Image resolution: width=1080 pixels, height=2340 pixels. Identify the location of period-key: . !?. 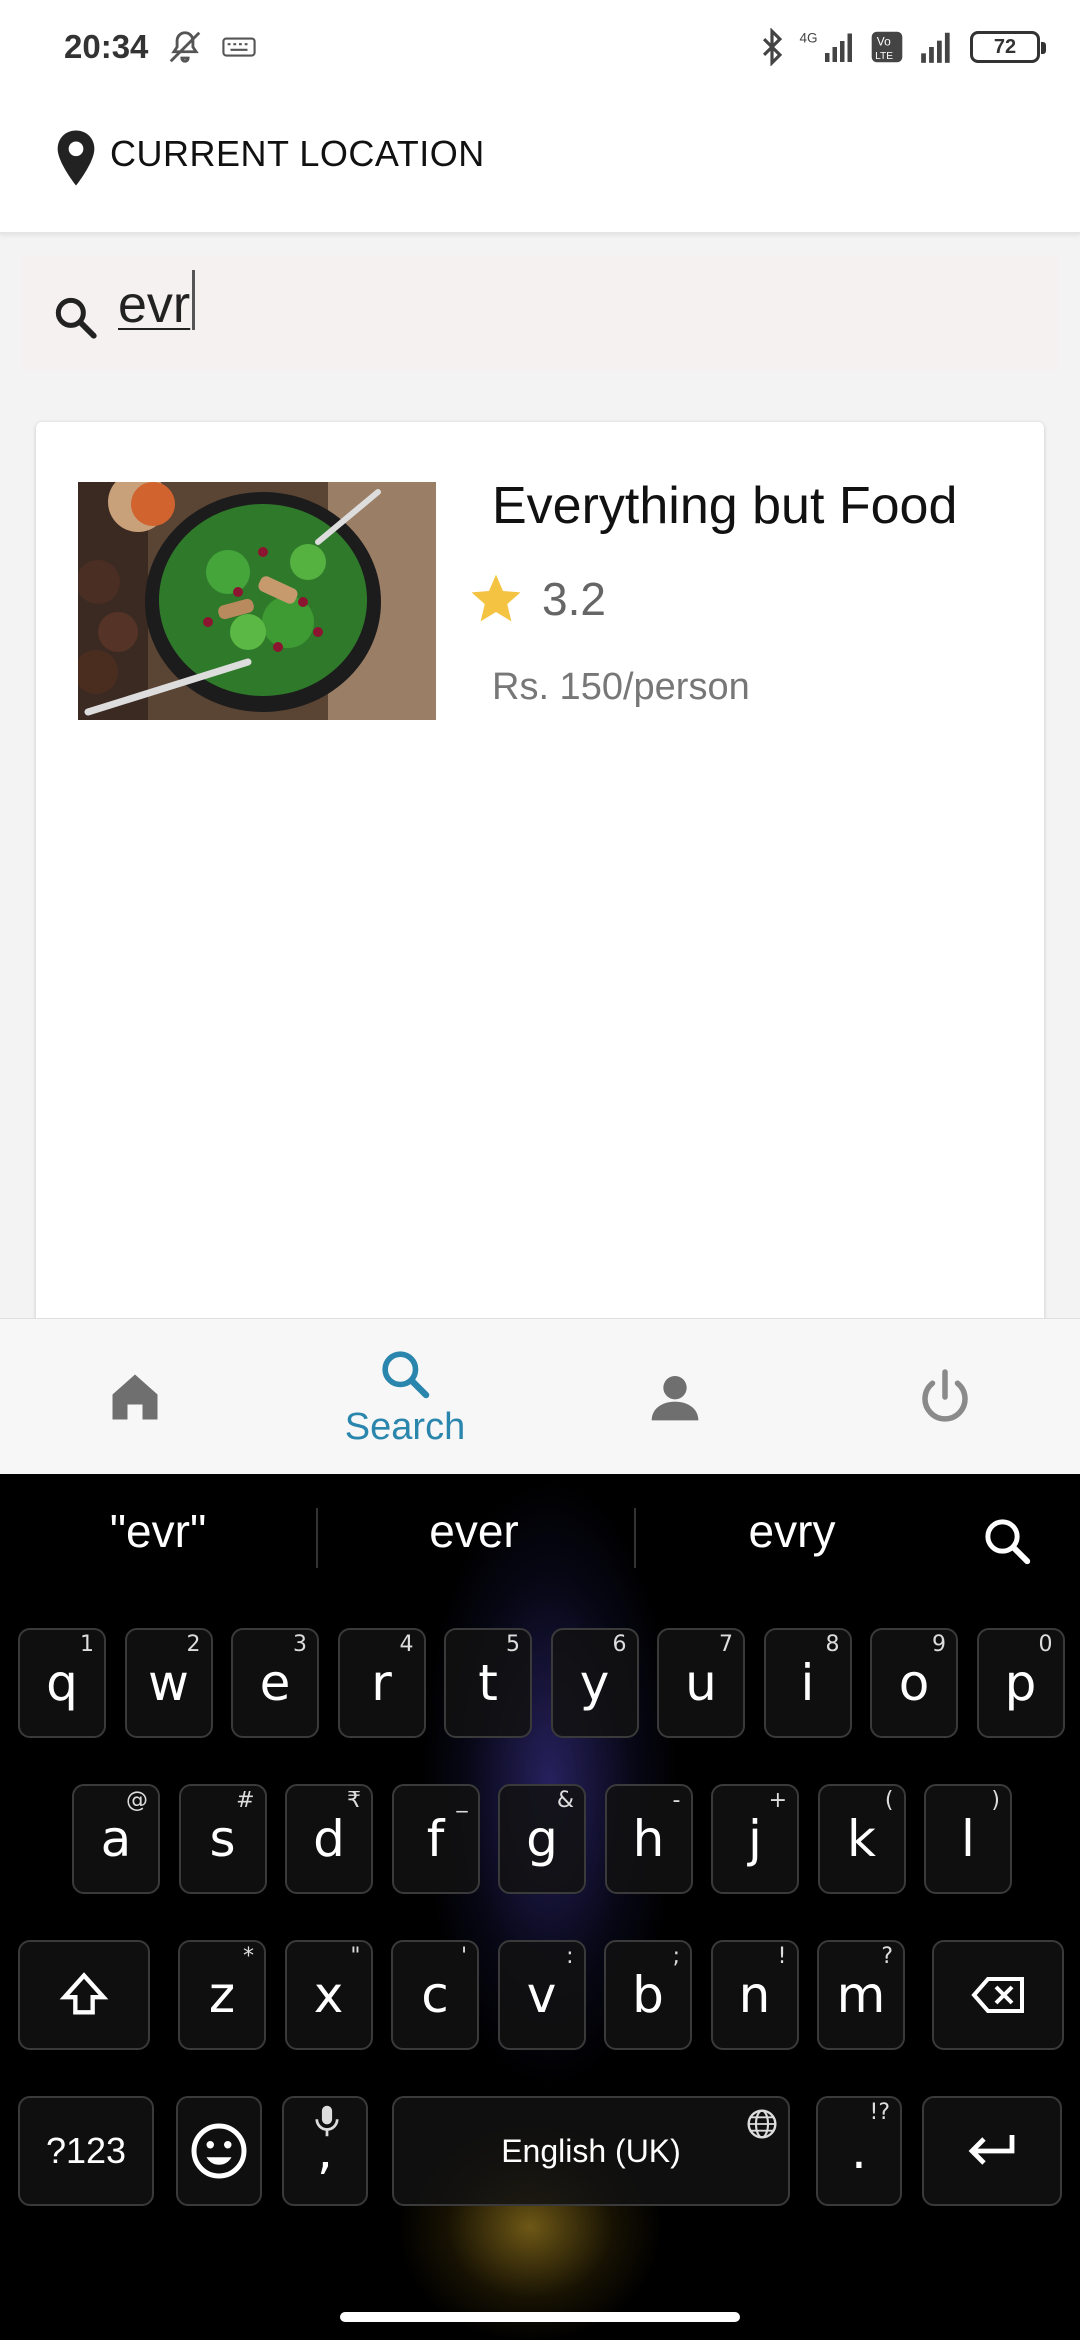
(859, 2151).